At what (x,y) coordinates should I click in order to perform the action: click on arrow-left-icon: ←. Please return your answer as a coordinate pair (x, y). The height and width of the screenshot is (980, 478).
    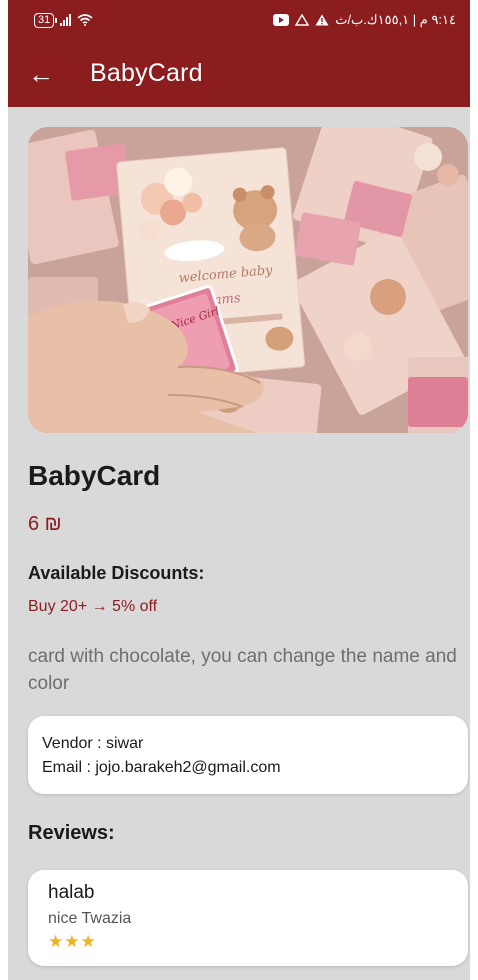
    Looking at the image, I should click on (42, 74).